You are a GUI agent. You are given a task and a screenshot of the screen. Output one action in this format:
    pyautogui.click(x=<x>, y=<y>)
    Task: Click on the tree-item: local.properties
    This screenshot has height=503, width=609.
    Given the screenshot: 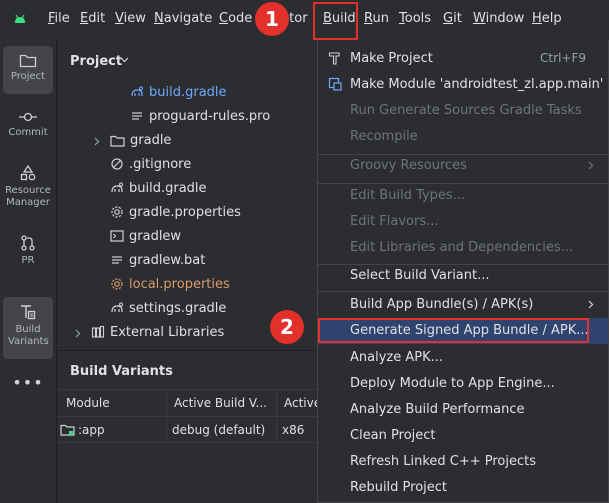 What is the action you would take?
    pyautogui.click(x=170, y=284)
    